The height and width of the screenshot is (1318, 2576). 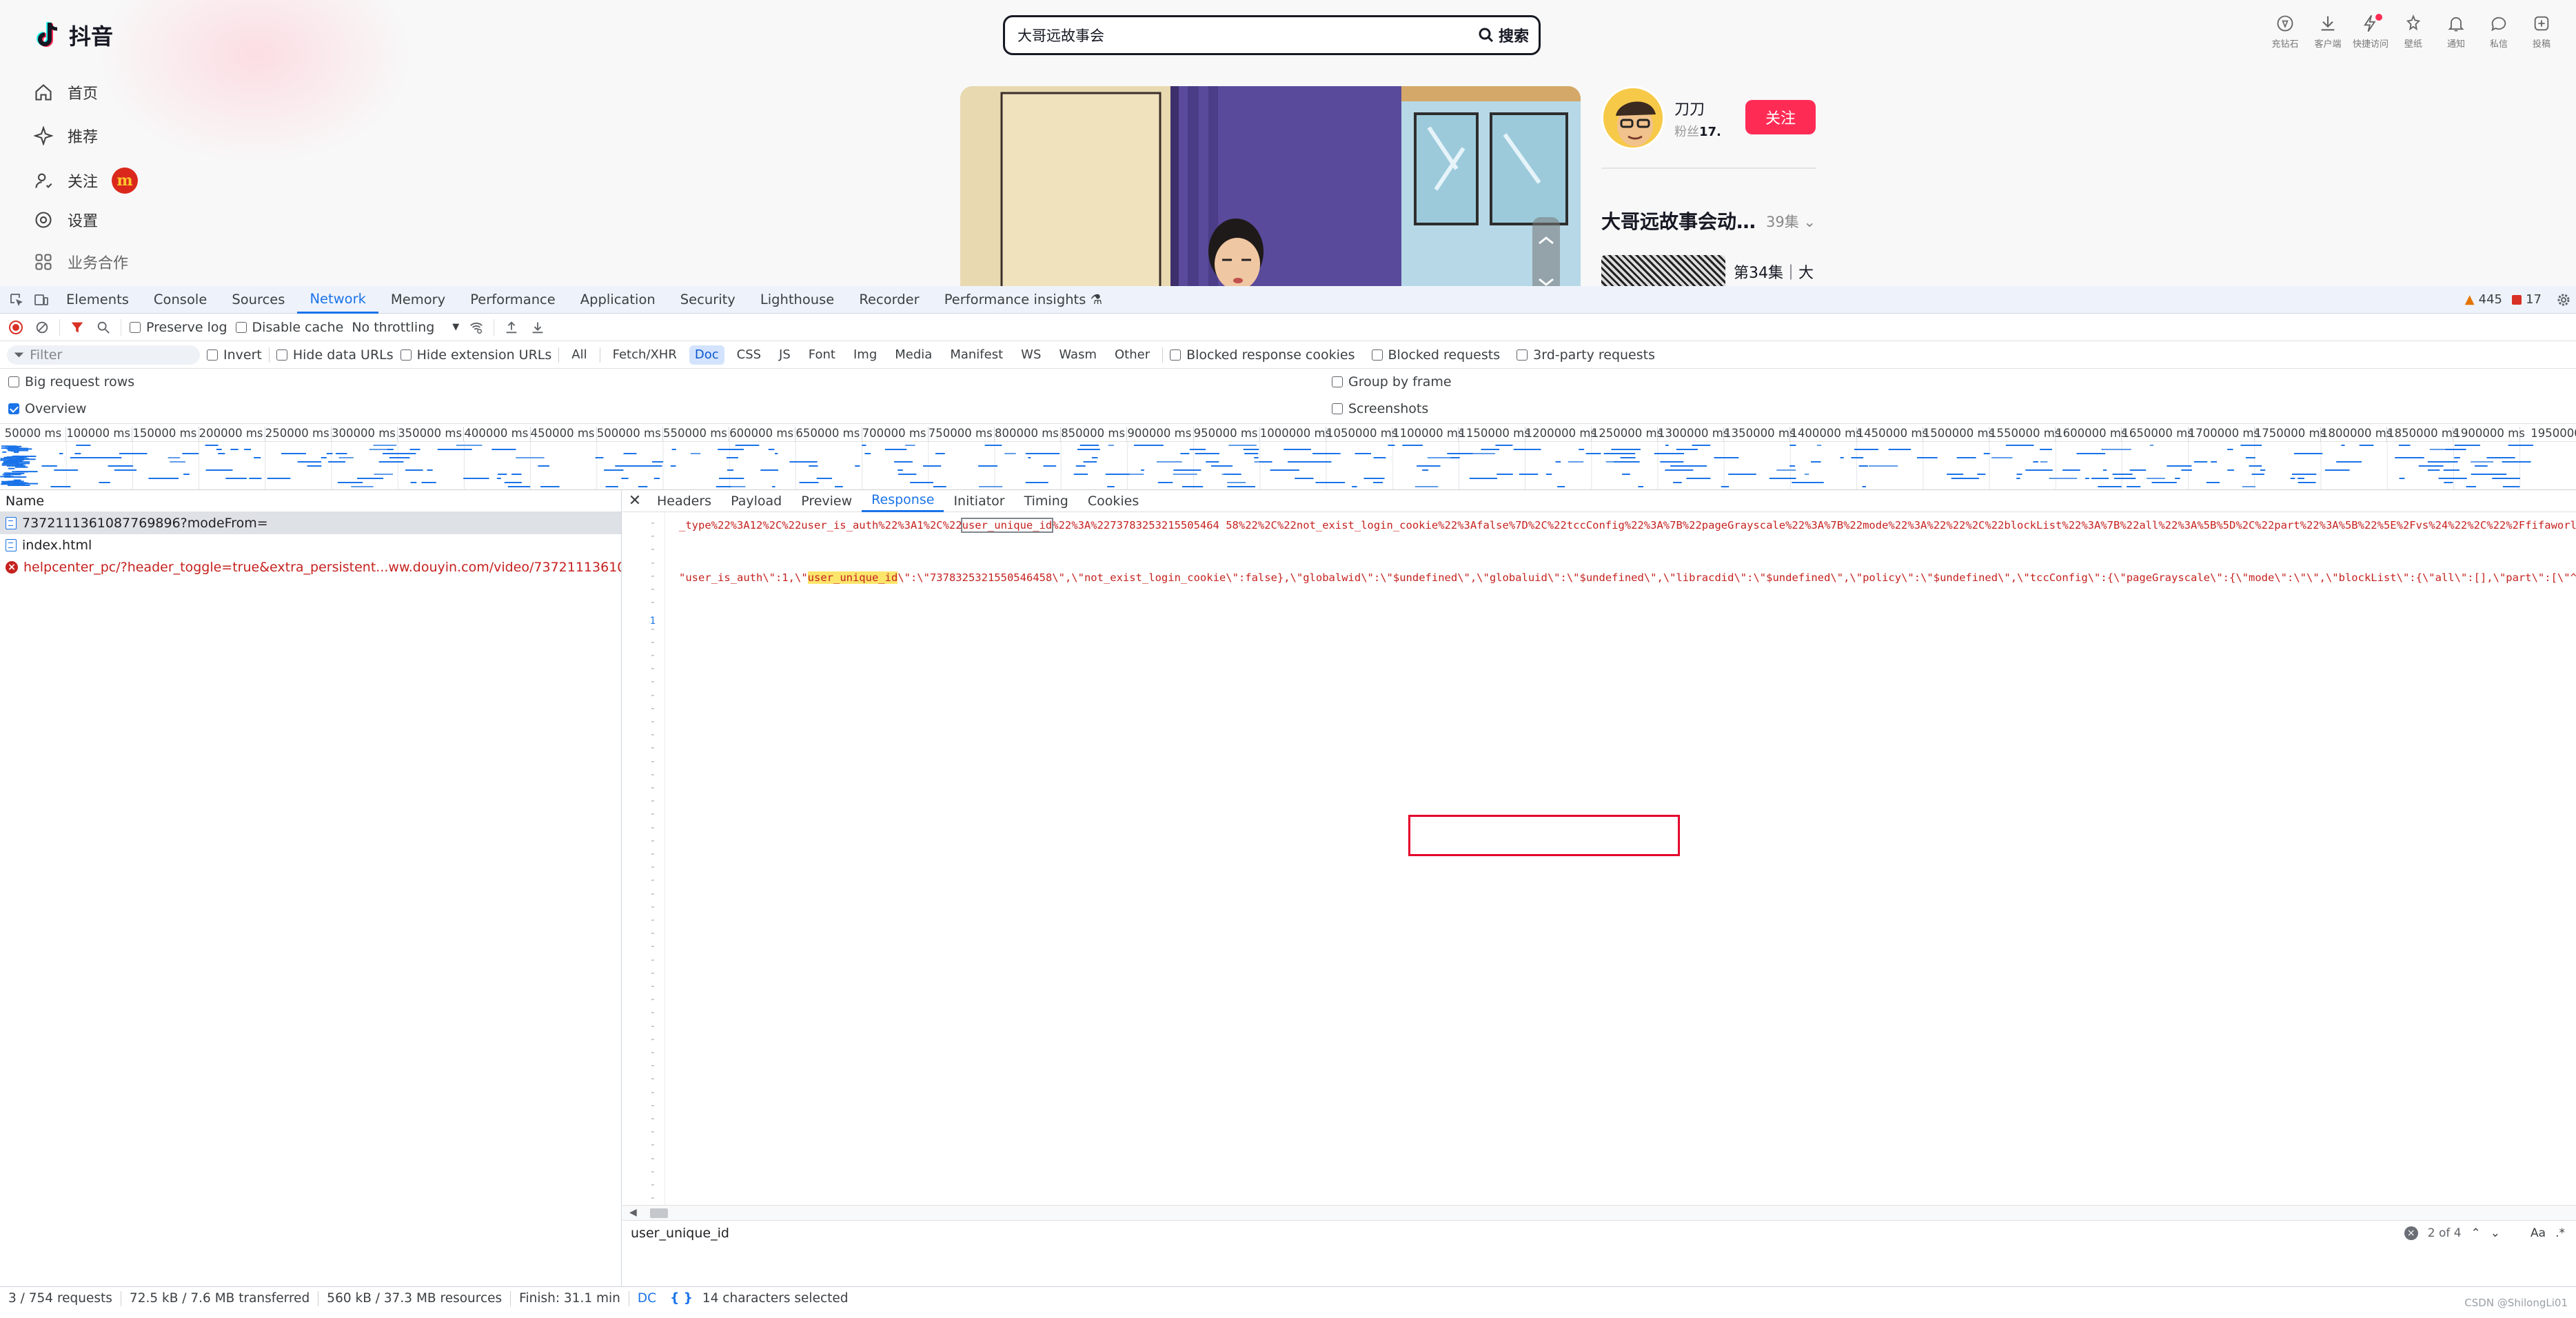 I want to click on tab-performance: Performance, so click(x=513, y=300).